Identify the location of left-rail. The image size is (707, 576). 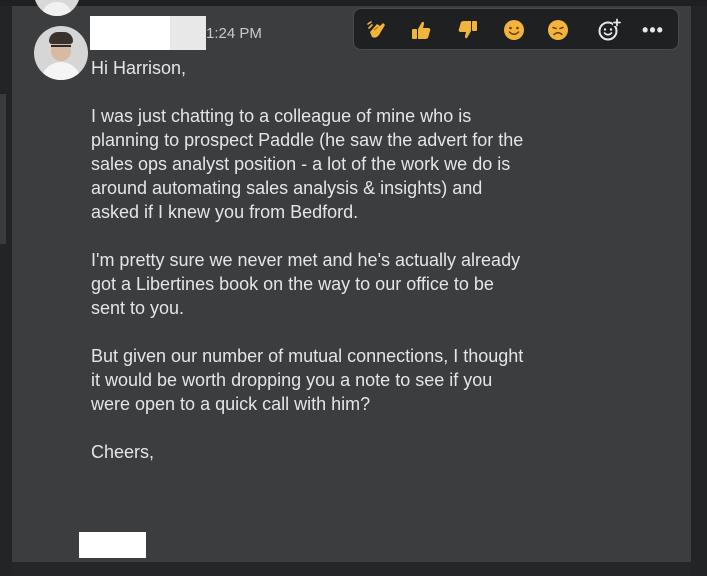
(6, 291).